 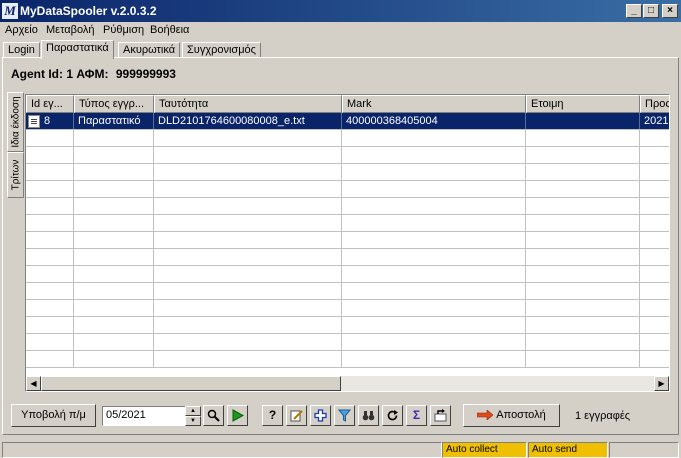 I want to click on column-header-identity: Ταυτότητα, so click(x=248, y=104).